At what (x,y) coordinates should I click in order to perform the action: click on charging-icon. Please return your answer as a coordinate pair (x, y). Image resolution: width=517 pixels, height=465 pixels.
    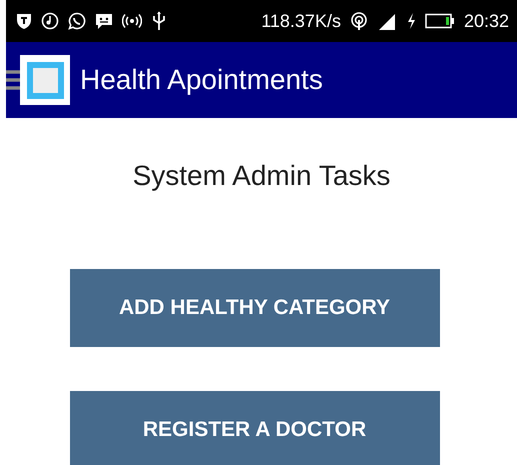
    Looking at the image, I should click on (411, 21).